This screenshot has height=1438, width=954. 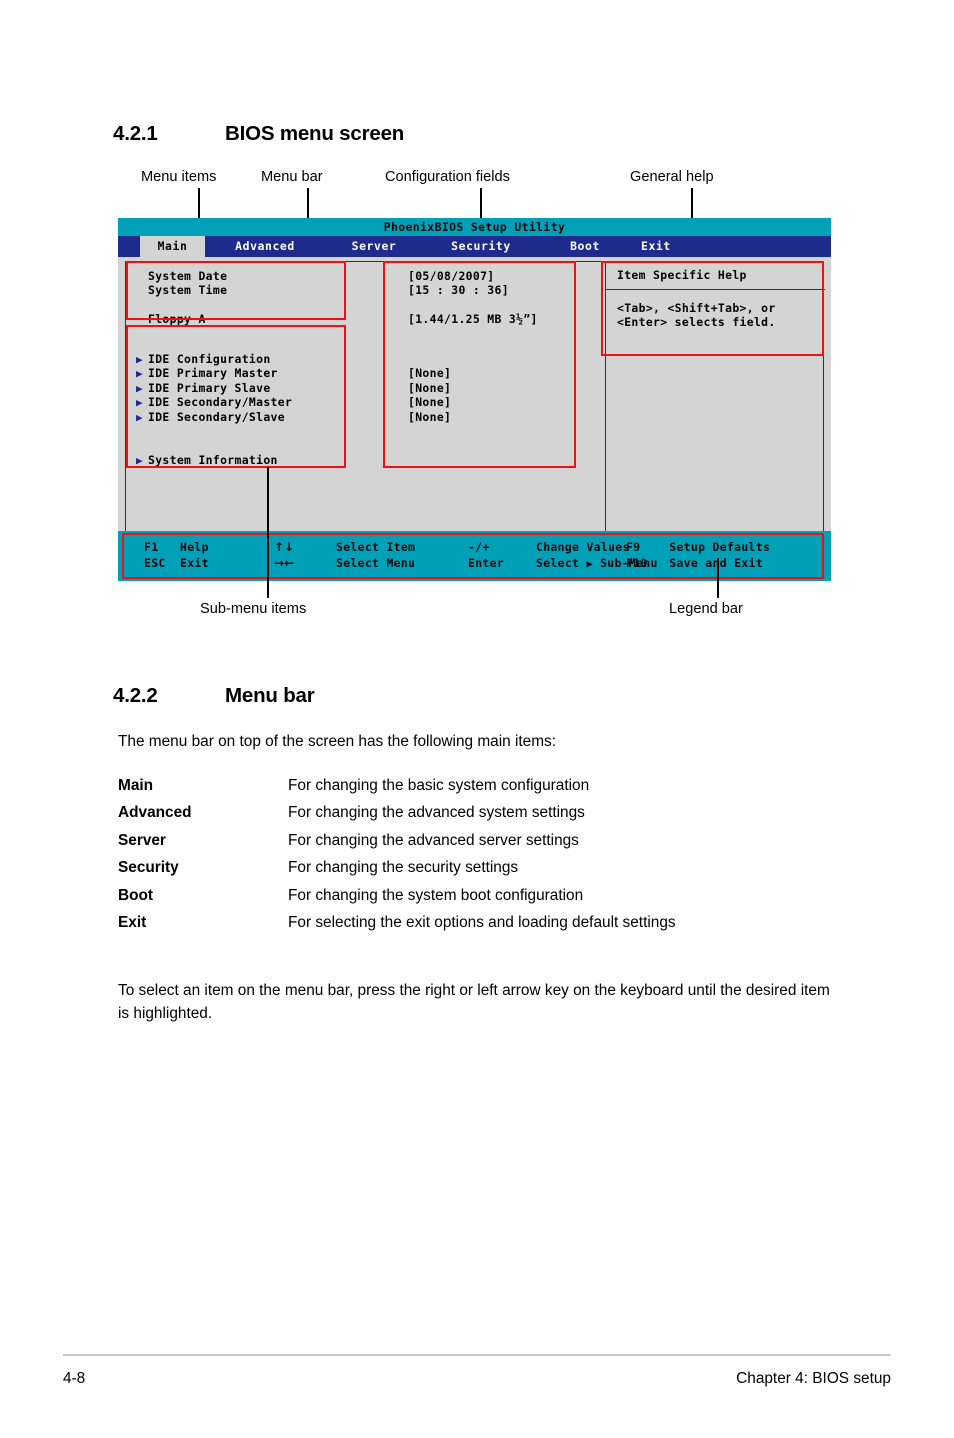 I want to click on legend-key-f9-group: F9 Setup Defaults, so click(x=698, y=547).